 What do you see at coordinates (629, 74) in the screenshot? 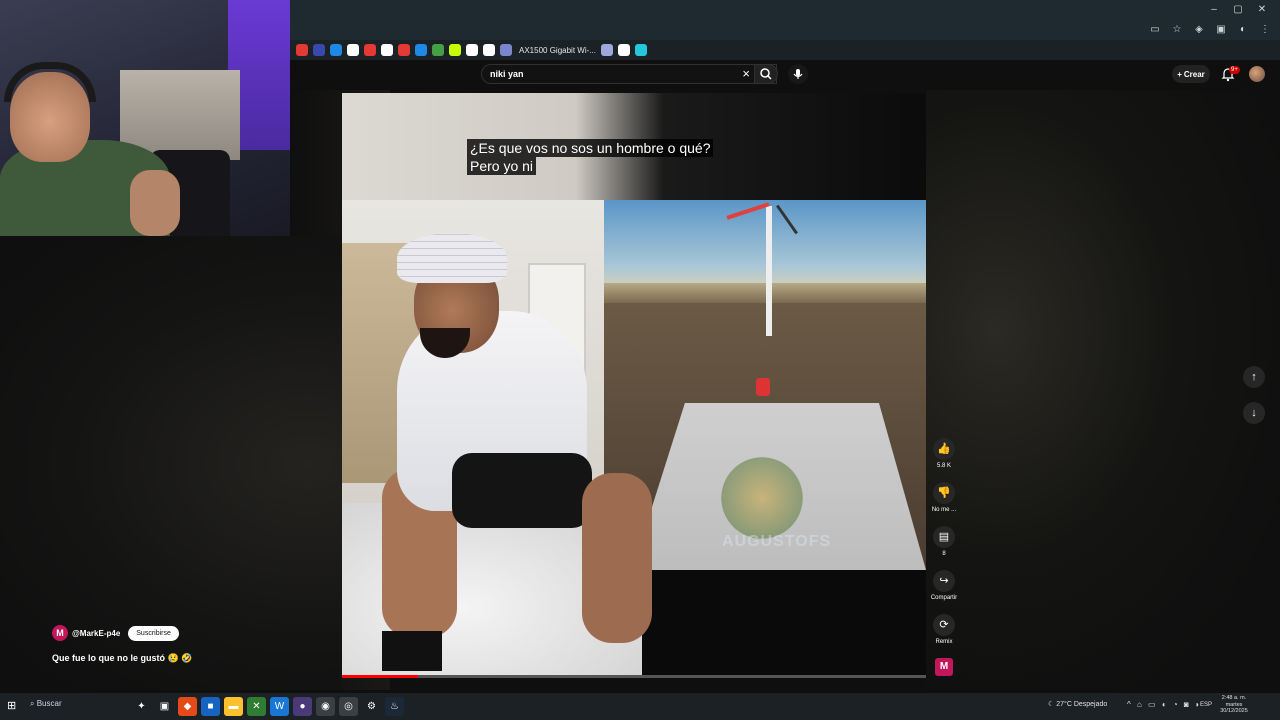
I see `search-box: niki yan ×` at bounding box center [629, 74].